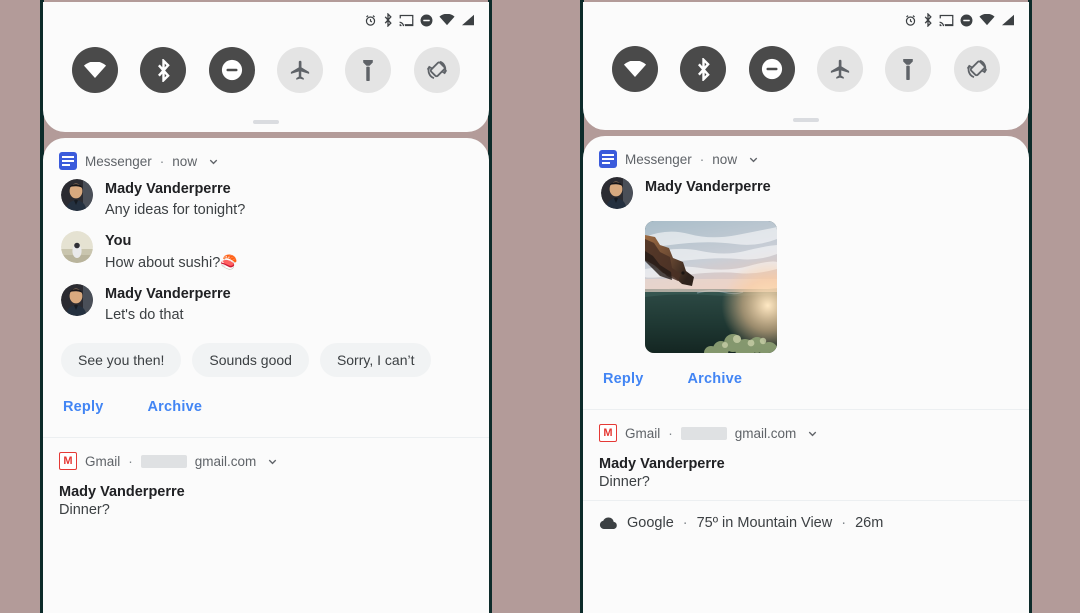 The height and width of the screenshot is (613, 1080). What do you see at coordinates (711, 287) in the screenshot?
I see `photo-attachment` at bounding box center [711, 287].